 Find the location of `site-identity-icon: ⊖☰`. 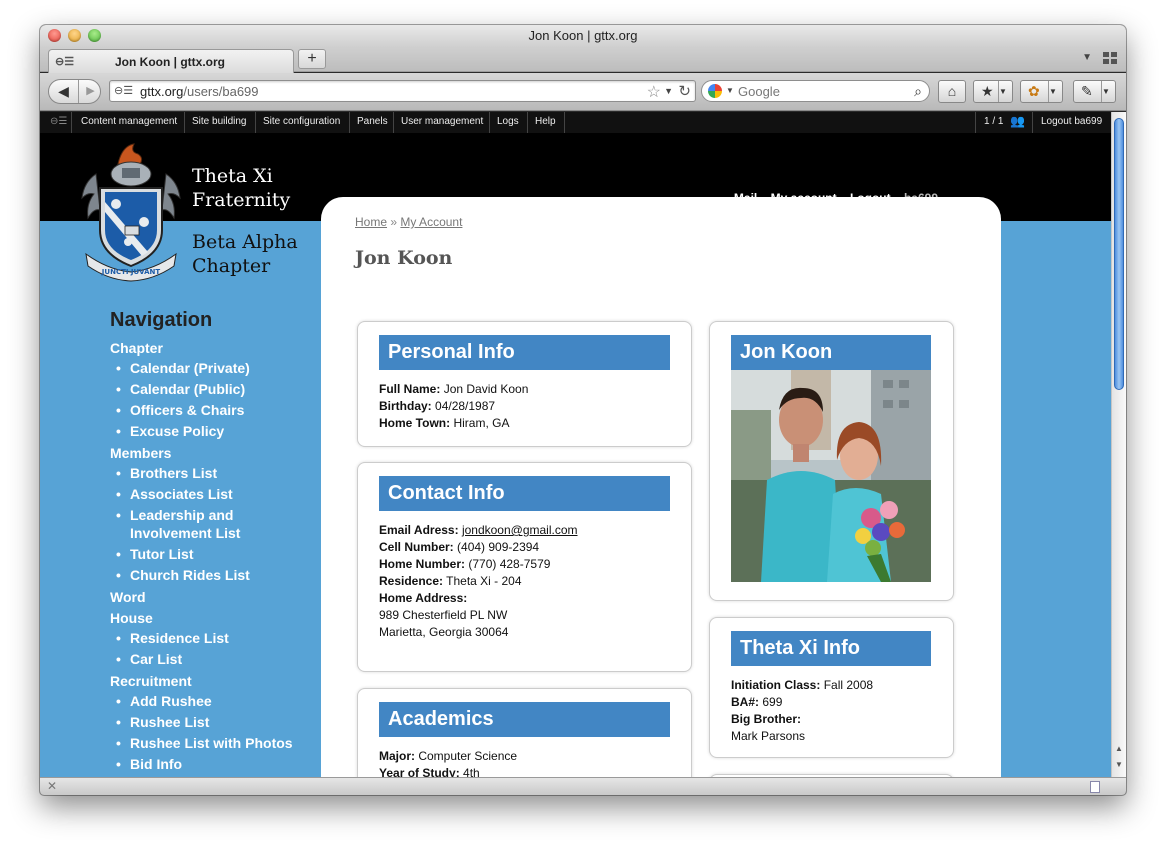

site-identity-icon: ⊖☰ is located at coordinates (123, 90).